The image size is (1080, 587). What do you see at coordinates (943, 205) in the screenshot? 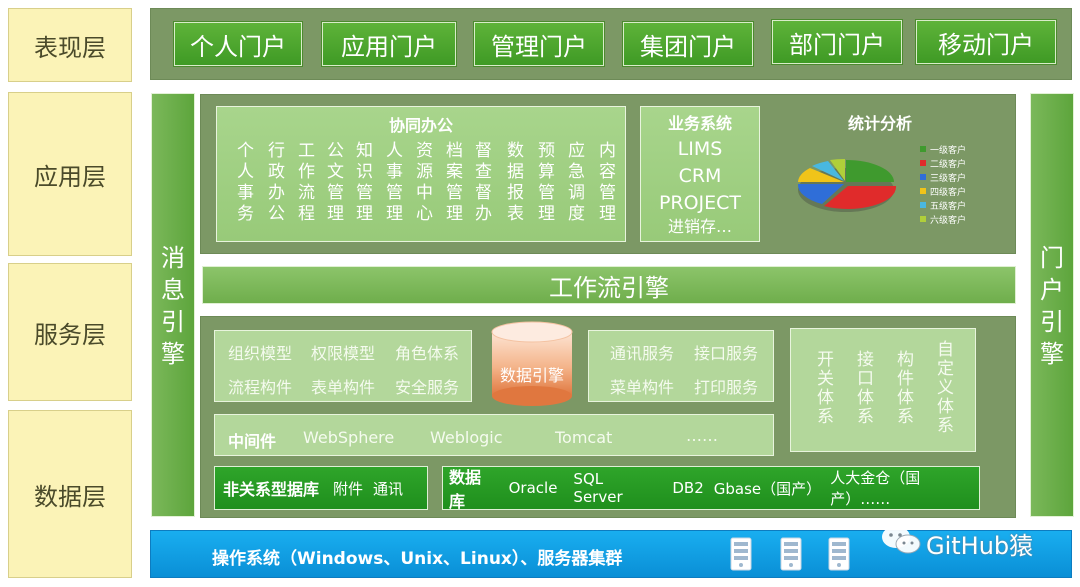
I see `legend-item: 五级客户` at bounding box center [943, 205].